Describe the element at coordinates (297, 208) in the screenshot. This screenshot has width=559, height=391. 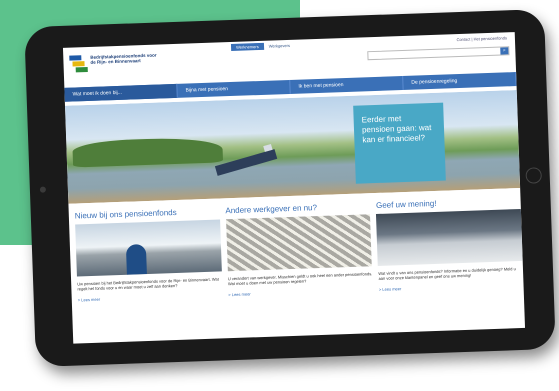
I see `card-title: Andere werkgever en nu?` at that location.